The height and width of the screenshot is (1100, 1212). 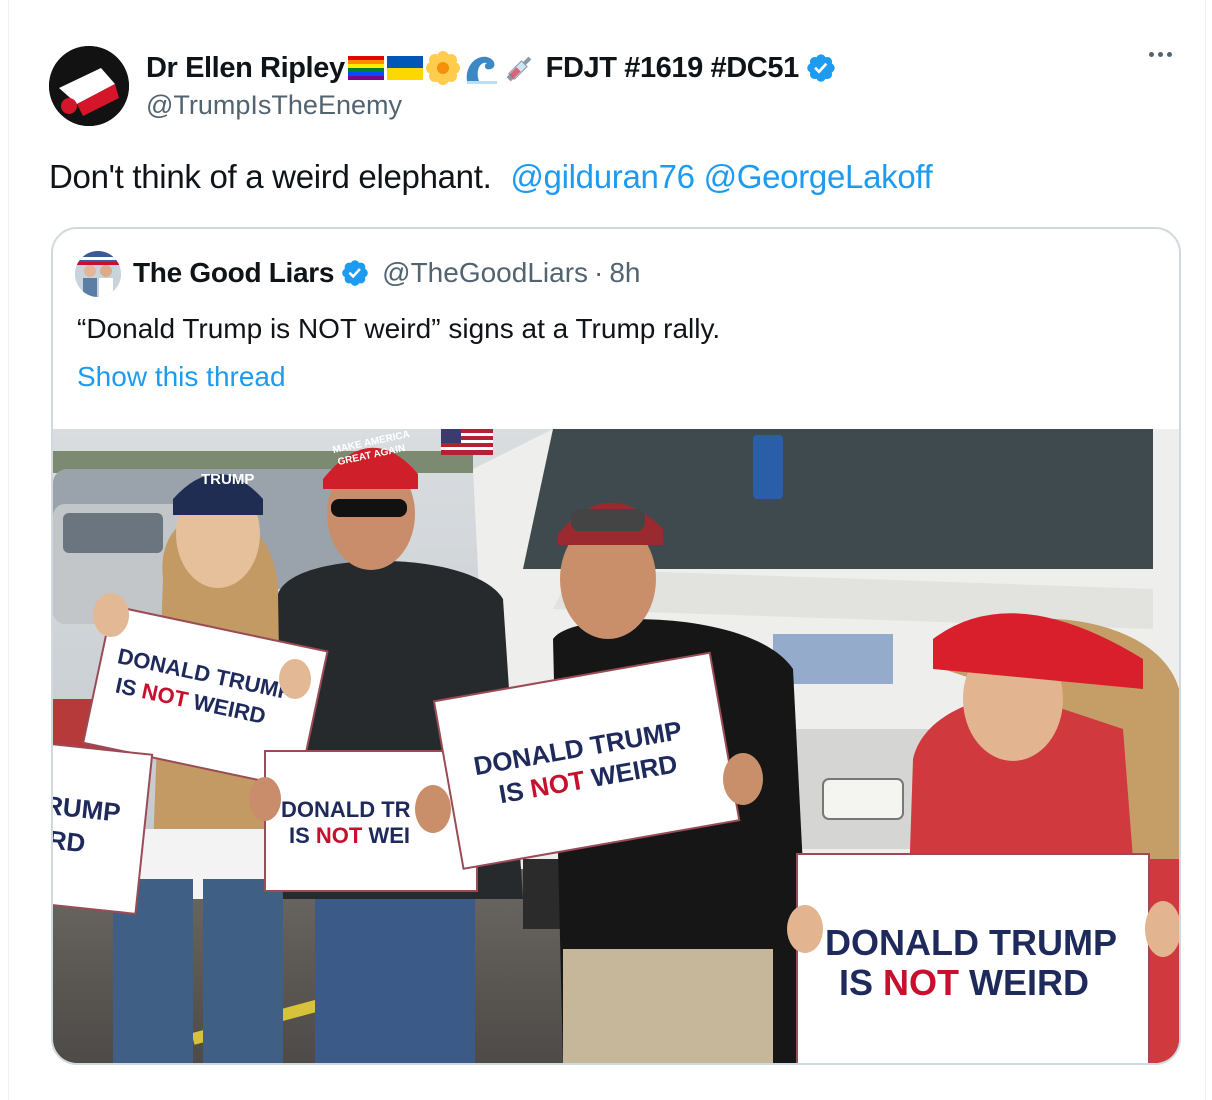 What do you see at coordinates (1024, 982) in the screenshot?
I see `sign-e-weird: WEIRD` at bounding box center [1024, 982].